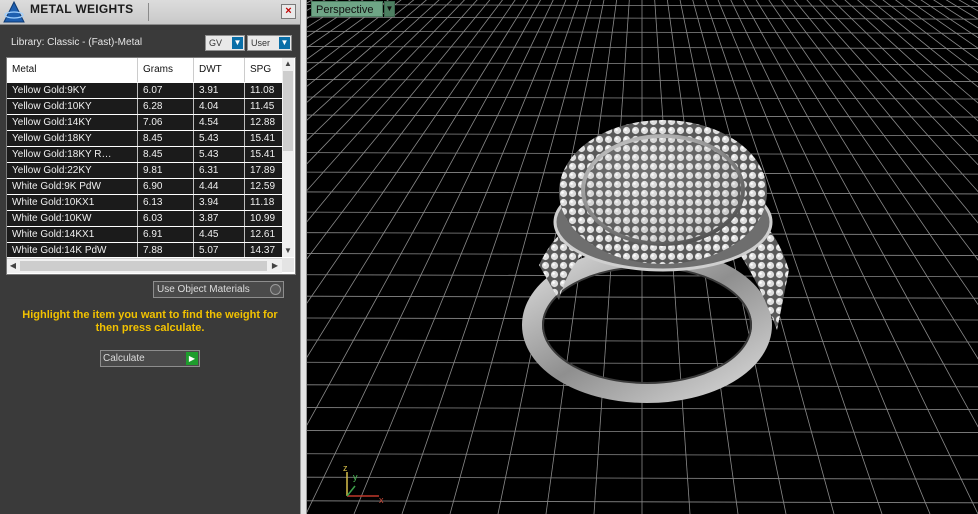  I want to click on table-cell: 11.45, so click(263, 106).